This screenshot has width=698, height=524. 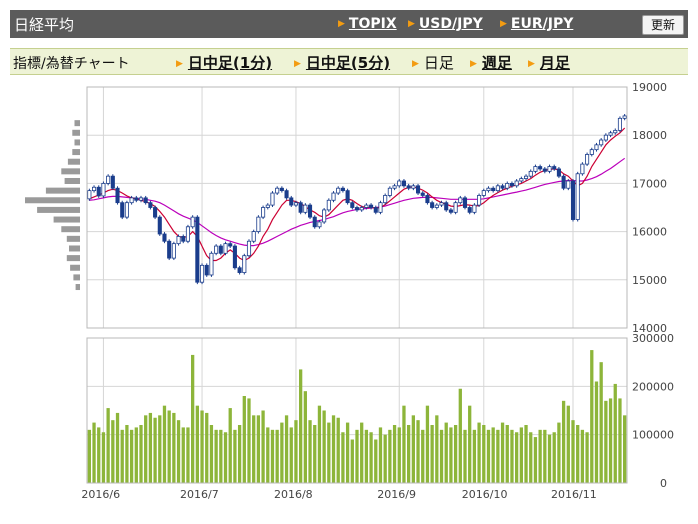 What do you see at coordinates (649, 232) in the screenshot?
I see `price-tick-label: 16000` at bounding box center [649, 232].